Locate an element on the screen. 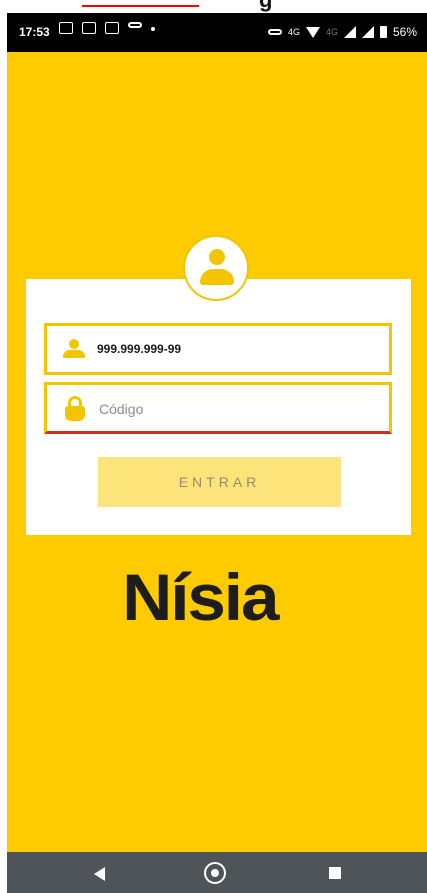  brand-logo: Nísia is located at coordinates (200, 597).